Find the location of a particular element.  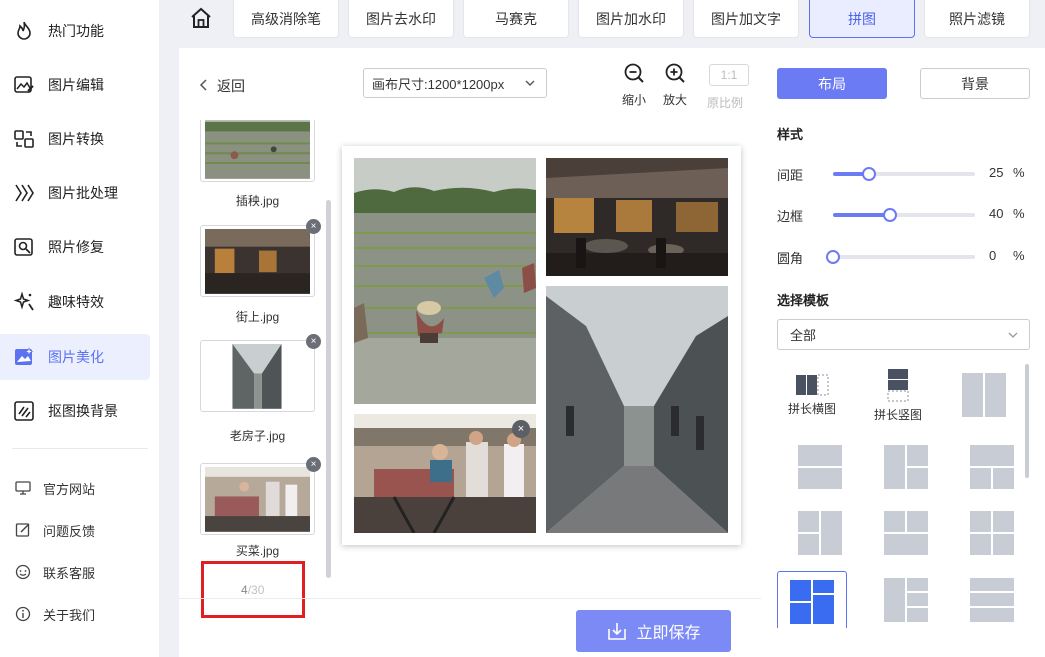

tab-add-text: 图片加文字 is located at coordinates (746, 19).